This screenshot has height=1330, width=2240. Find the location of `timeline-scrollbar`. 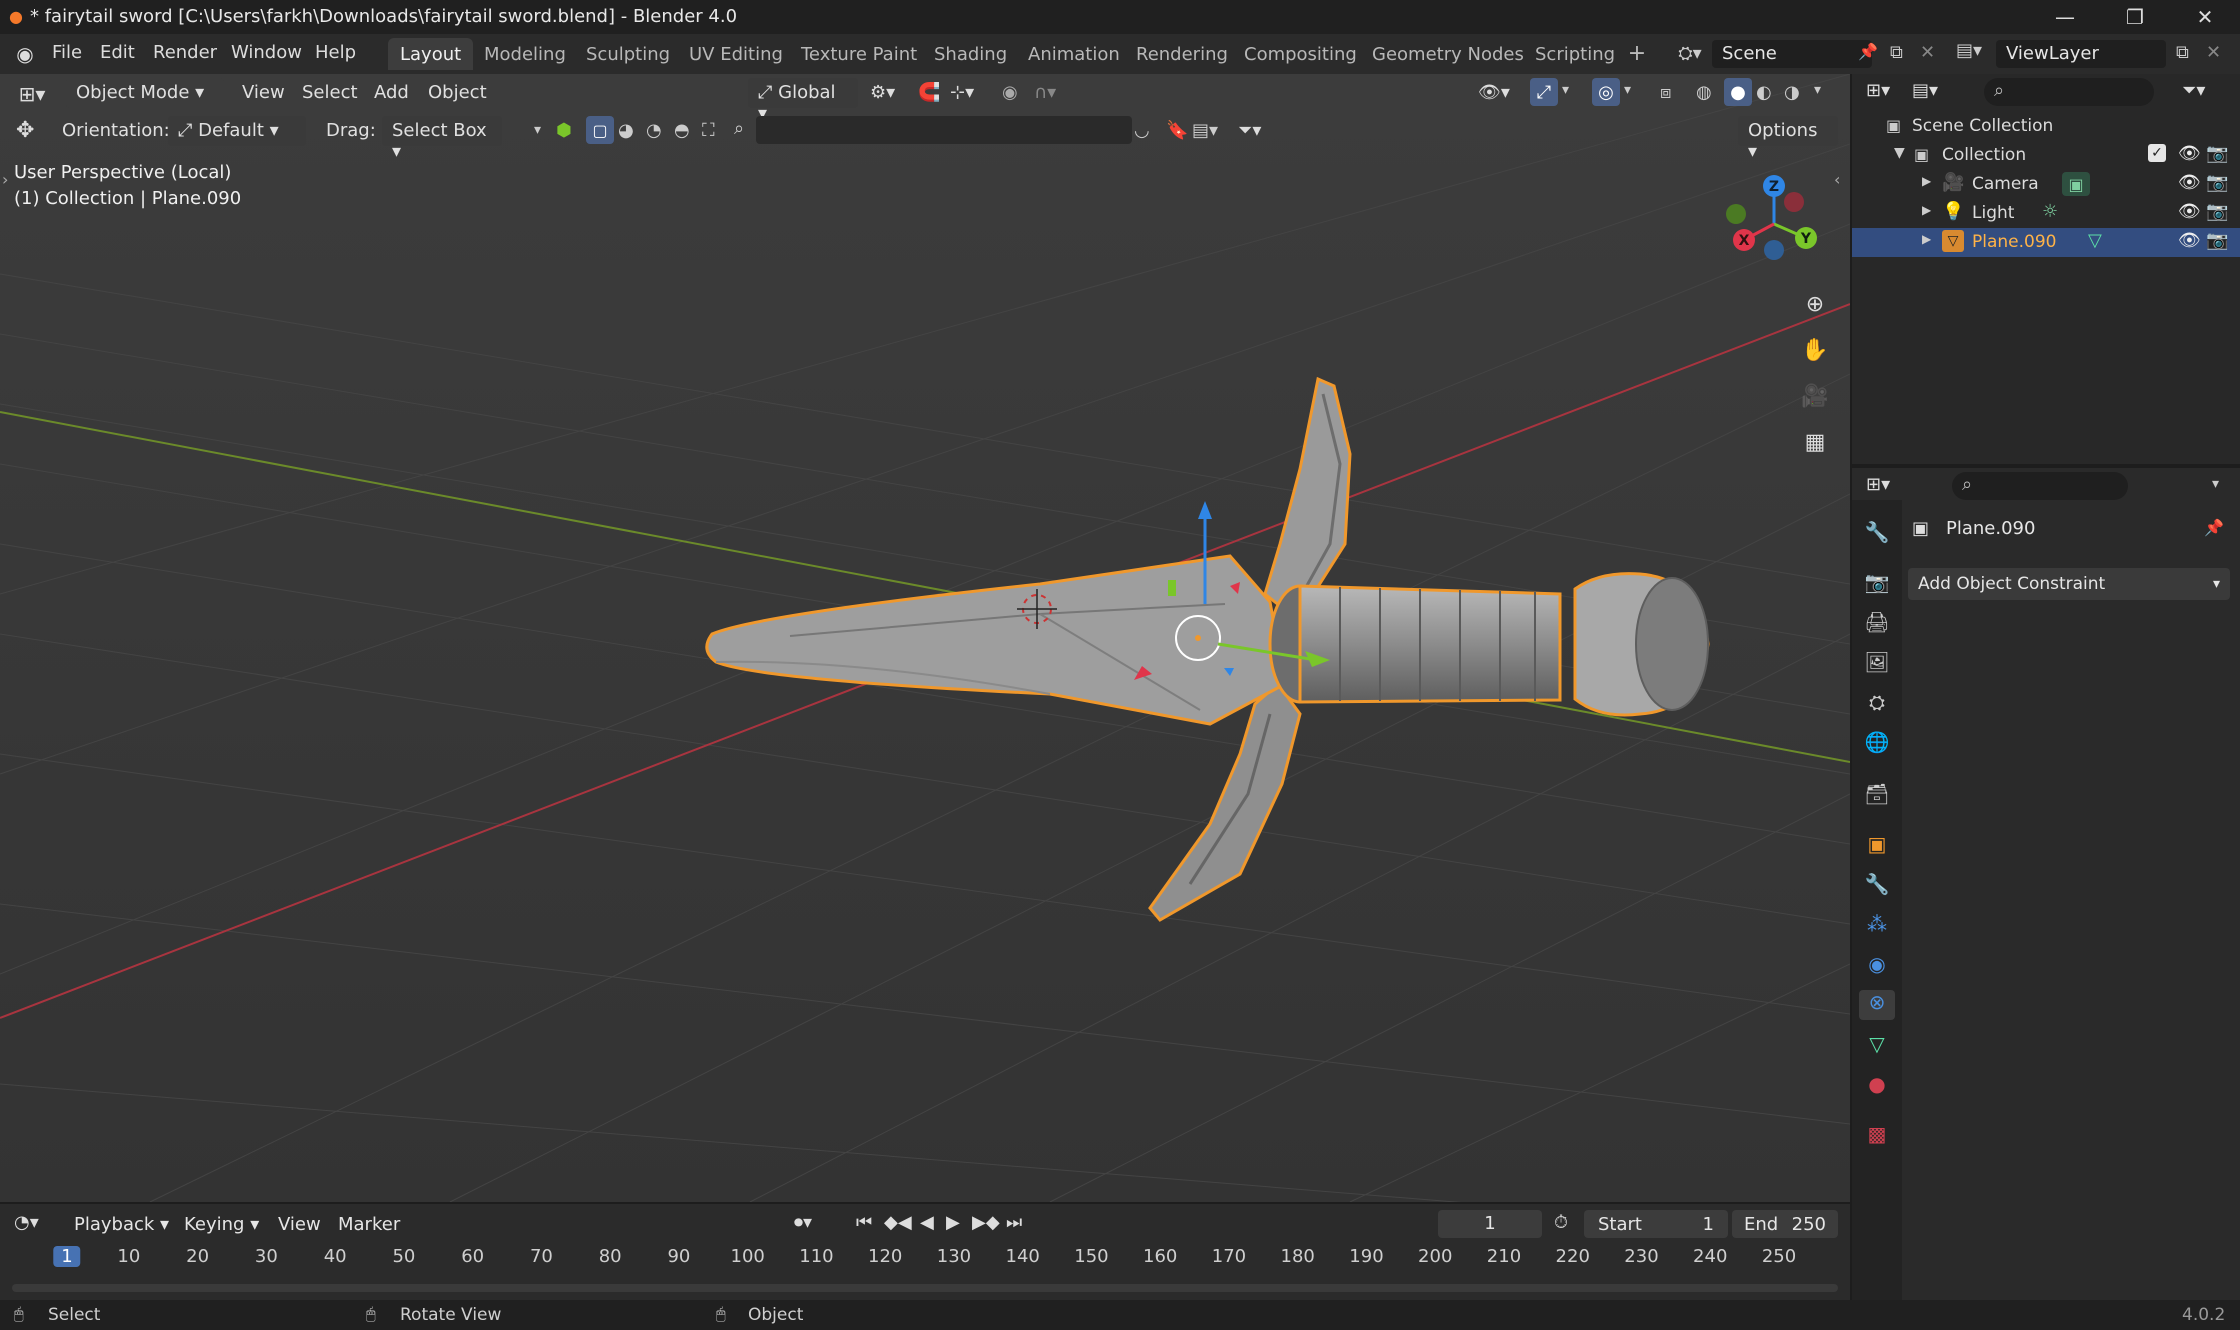

timeline-scrollbar is located at coordinates (925, 1288).